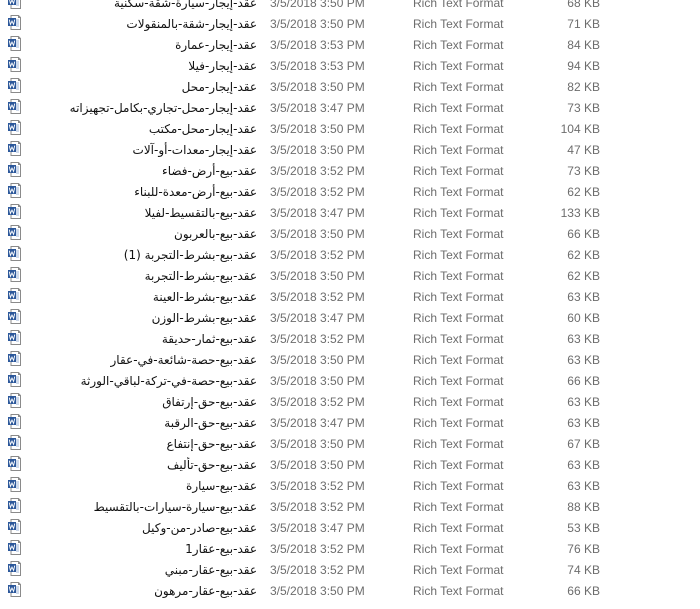  What do you see at coordinates (142, 465) in the screenshot?
I see `file-name: عقد-بيع-حق-تأليف` at bounding box center [142, 465].